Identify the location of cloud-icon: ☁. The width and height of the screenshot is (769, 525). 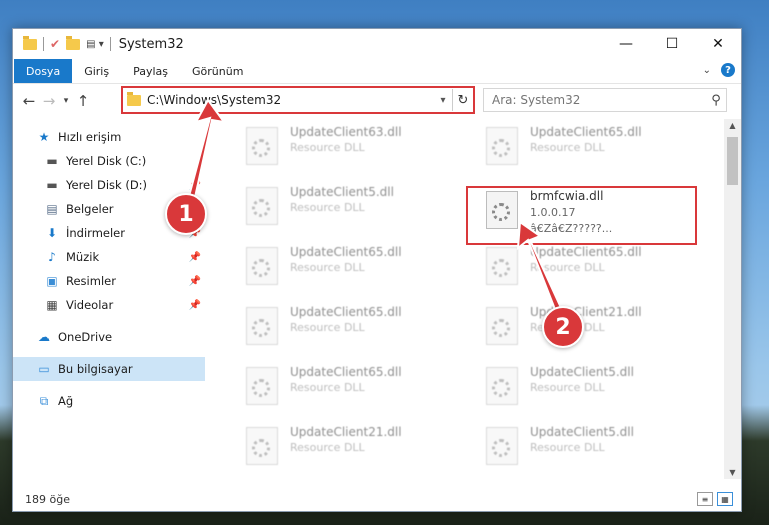
(44, 337).